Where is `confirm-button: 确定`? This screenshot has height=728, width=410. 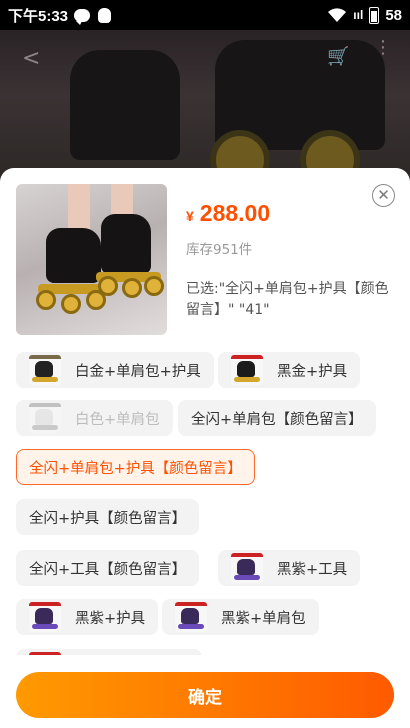 confirm-button: 确定 is located at coordinates (205, 695).